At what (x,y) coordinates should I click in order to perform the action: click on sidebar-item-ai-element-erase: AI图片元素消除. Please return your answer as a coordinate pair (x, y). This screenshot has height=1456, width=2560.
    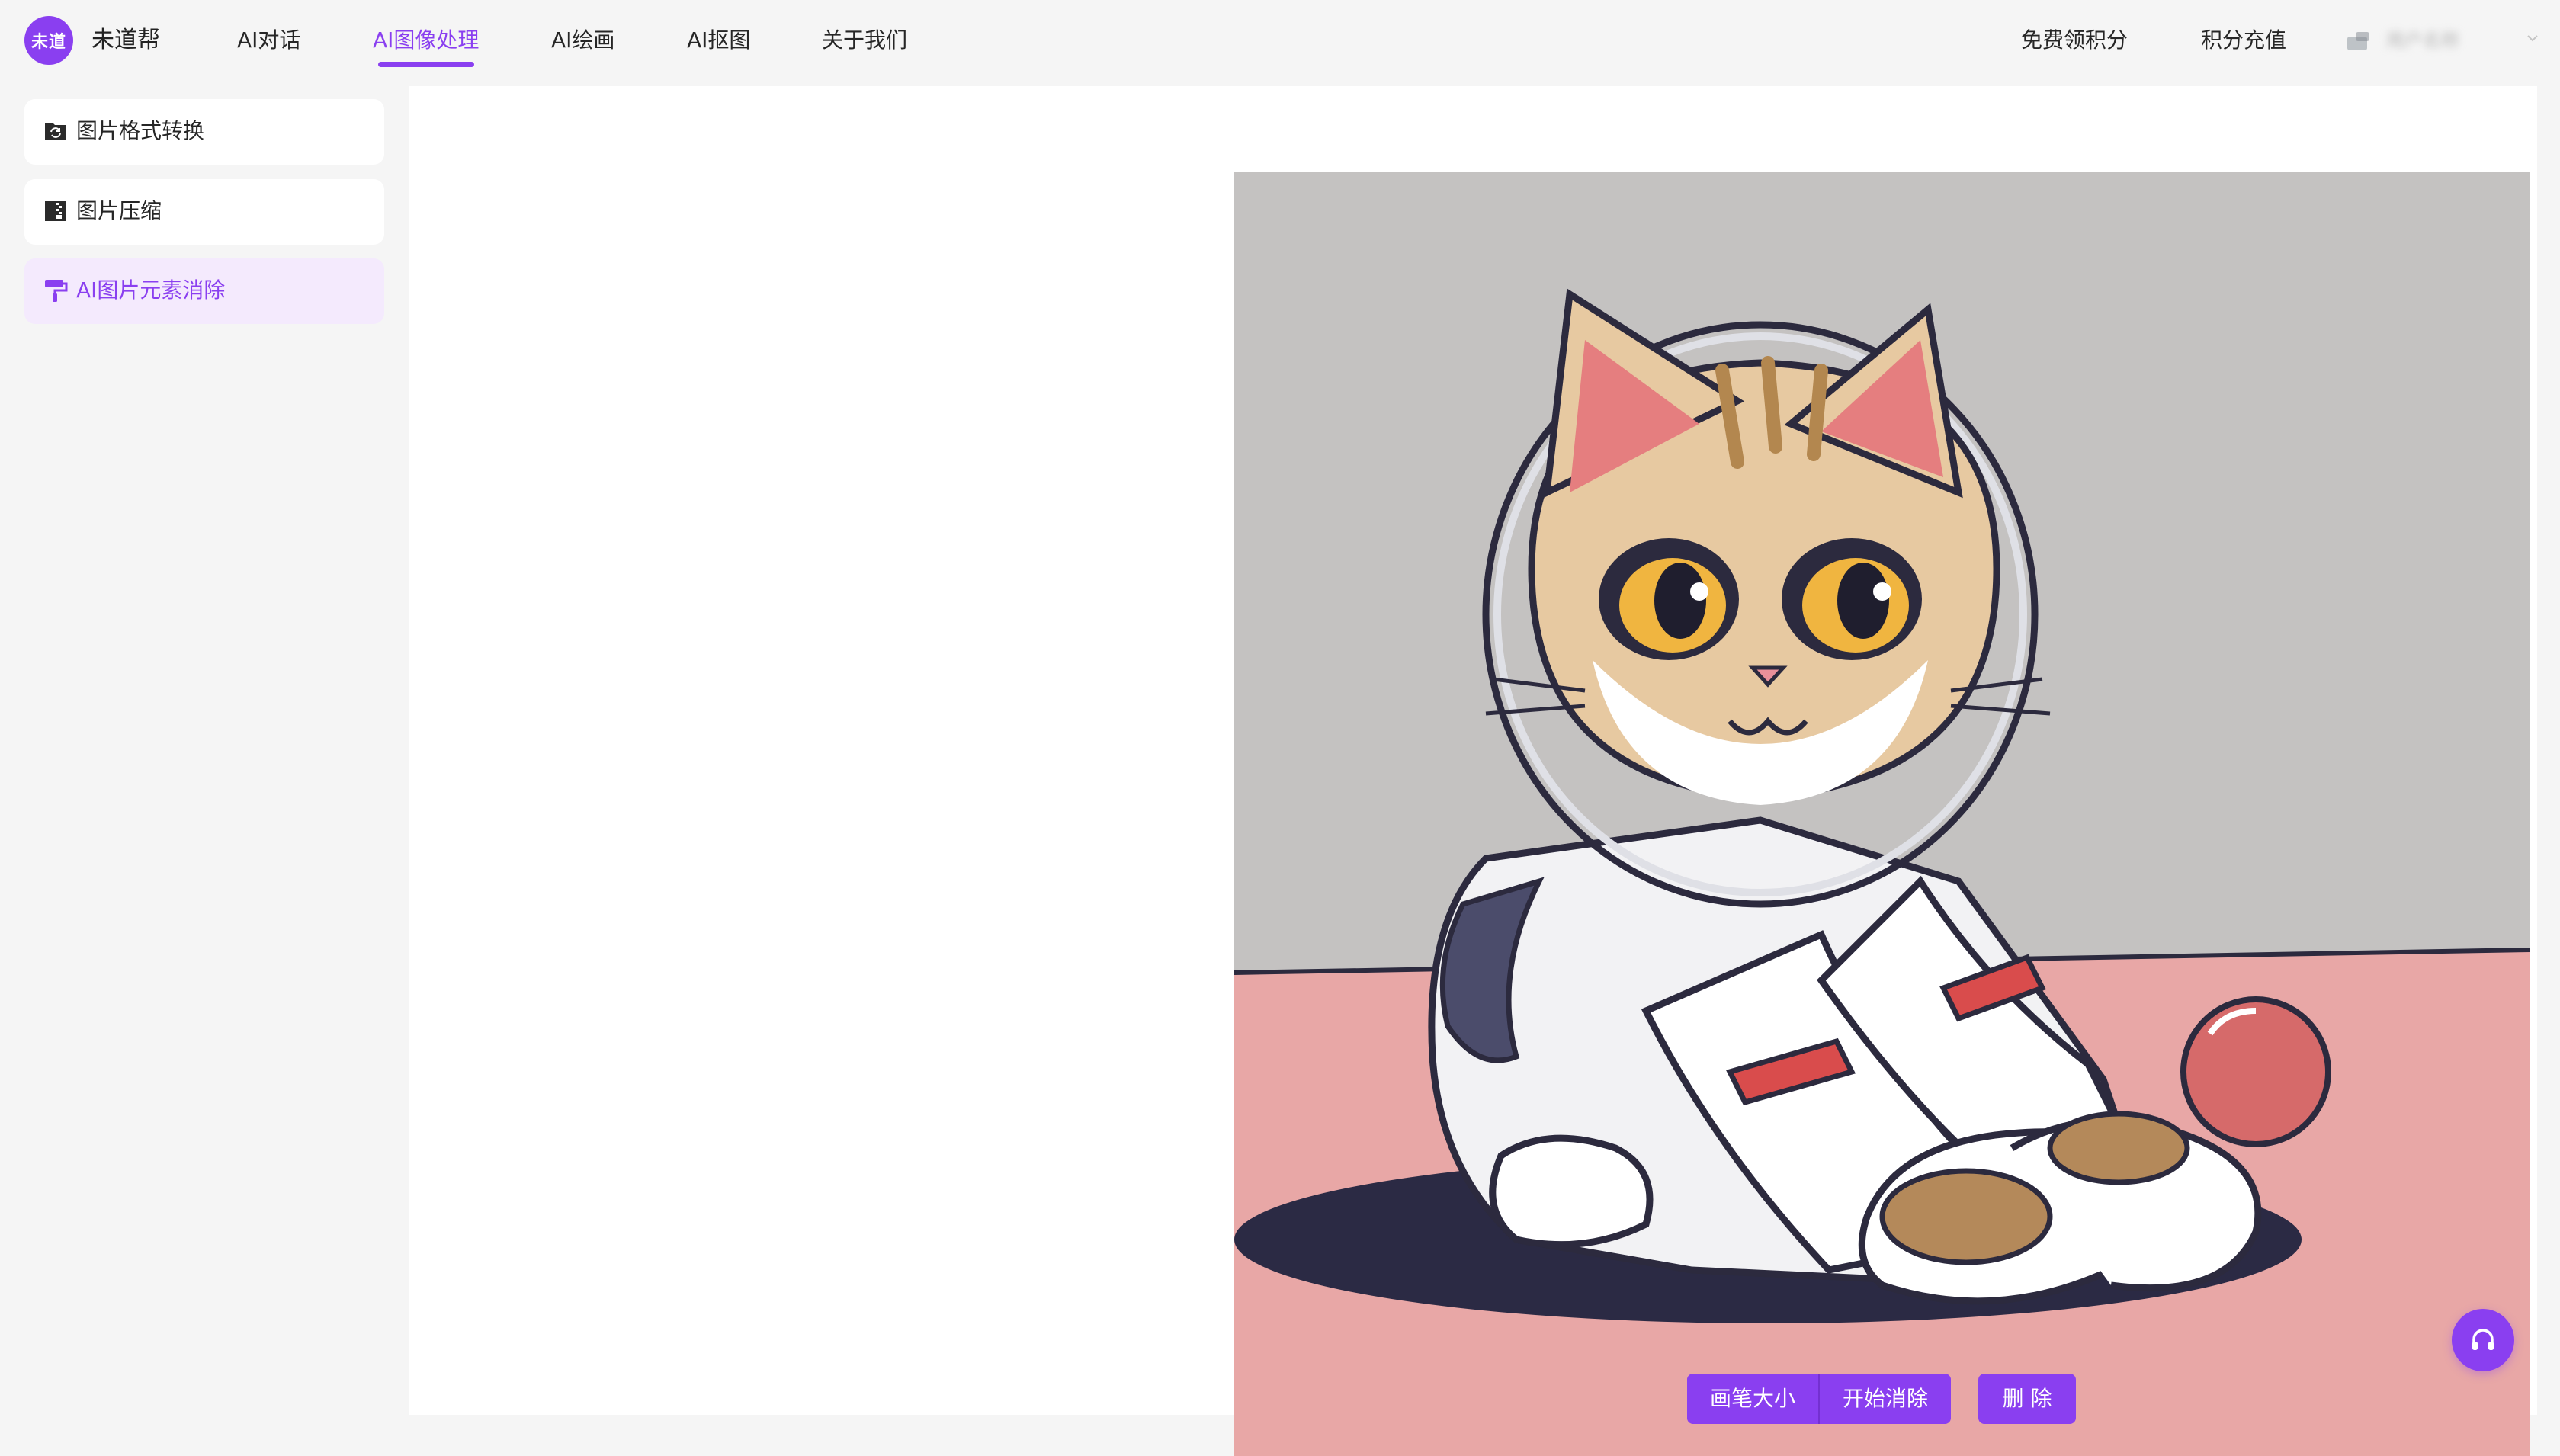
    Looking at the image, I should click on (204, 291).